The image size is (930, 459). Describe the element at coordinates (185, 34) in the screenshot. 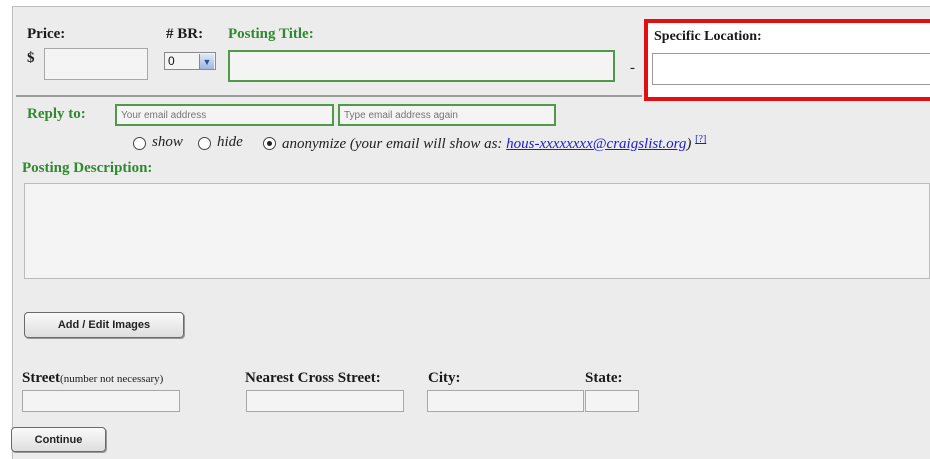

I see `br-label: # BR:` at that location.